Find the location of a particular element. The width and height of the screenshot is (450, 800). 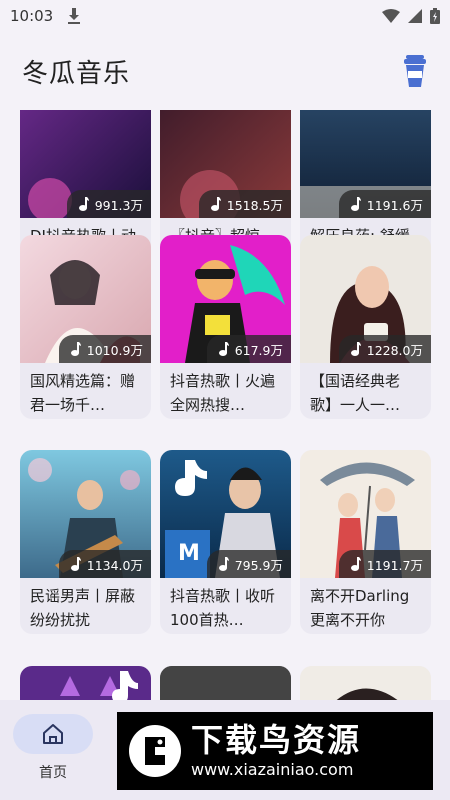

play-count: 1518.5万 is located at coordinates (254, 205).